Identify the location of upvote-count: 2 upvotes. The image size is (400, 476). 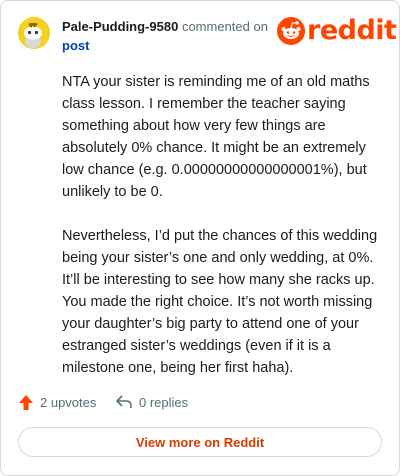
(68, 402).